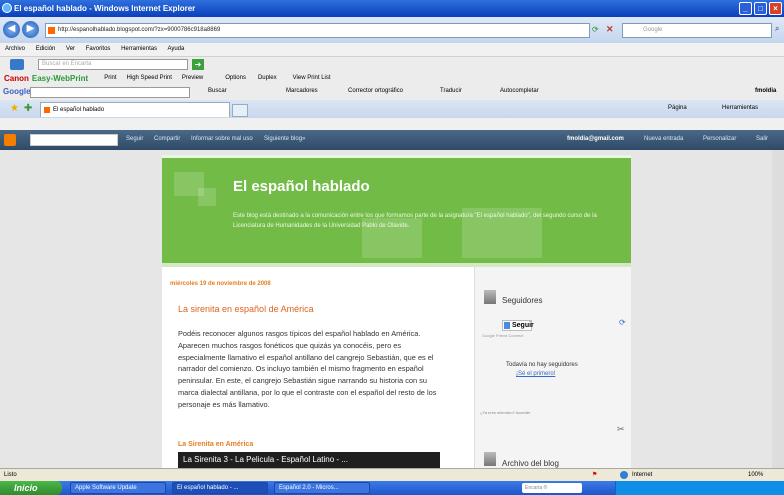 The image size is (784, 495). Describe the element at coordinates (699, 488) in the screenshot. I see `system-tray` at that location.